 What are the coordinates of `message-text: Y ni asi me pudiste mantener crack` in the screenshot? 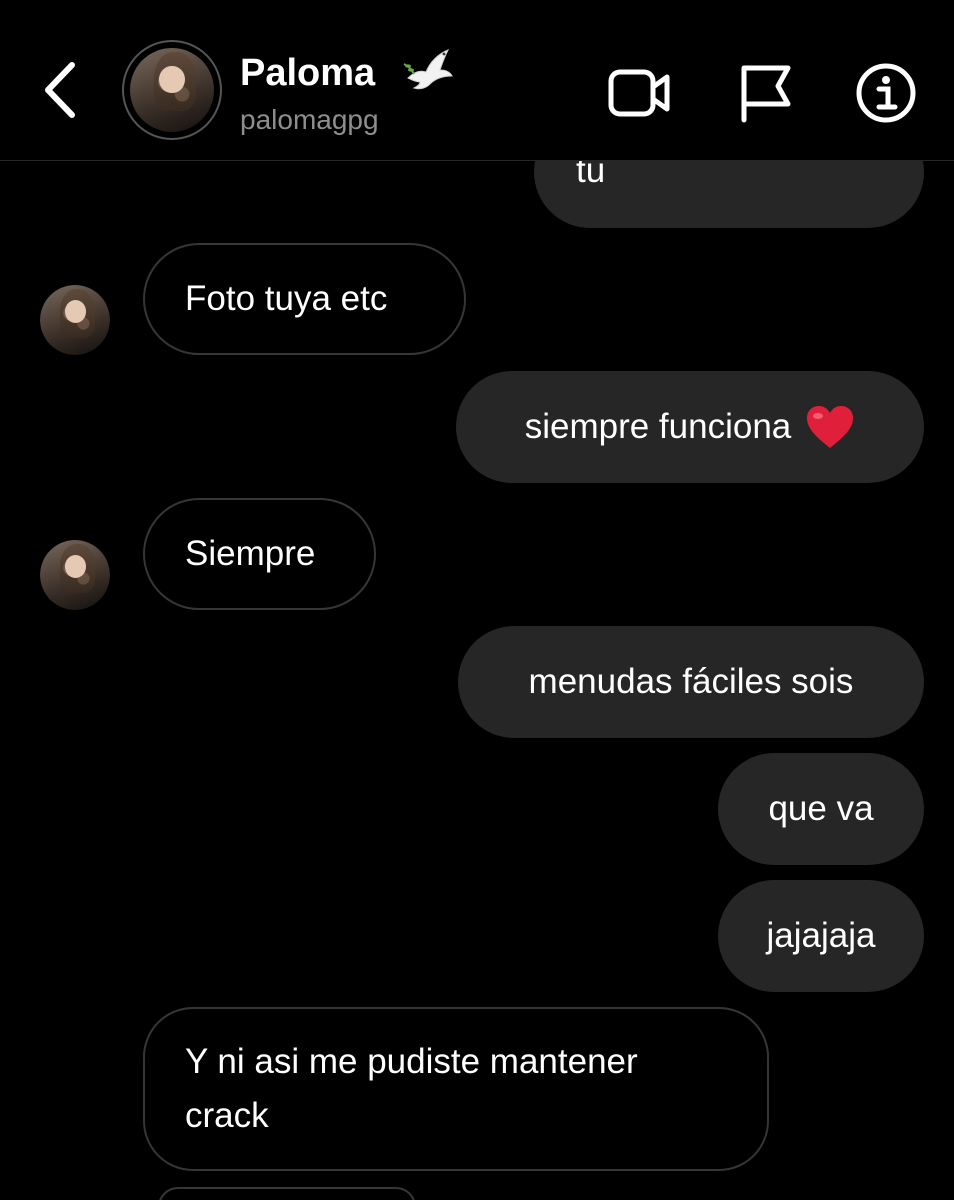 It's located at (411, 1088).